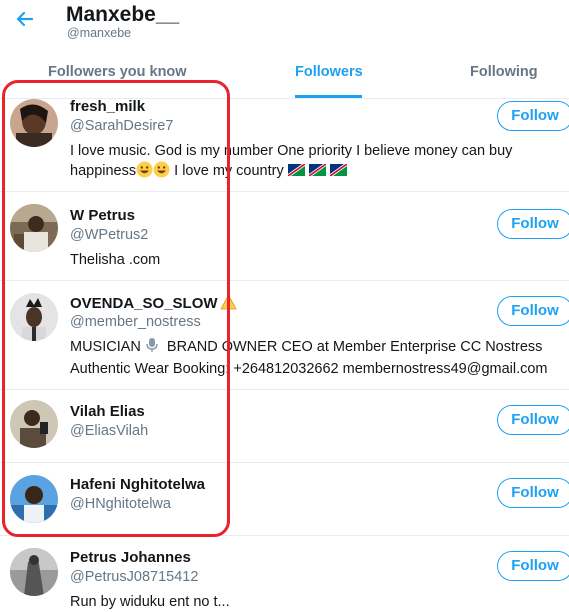 The image size is (569, 612). I want to click on tab-following: Following, so click(504, 72).